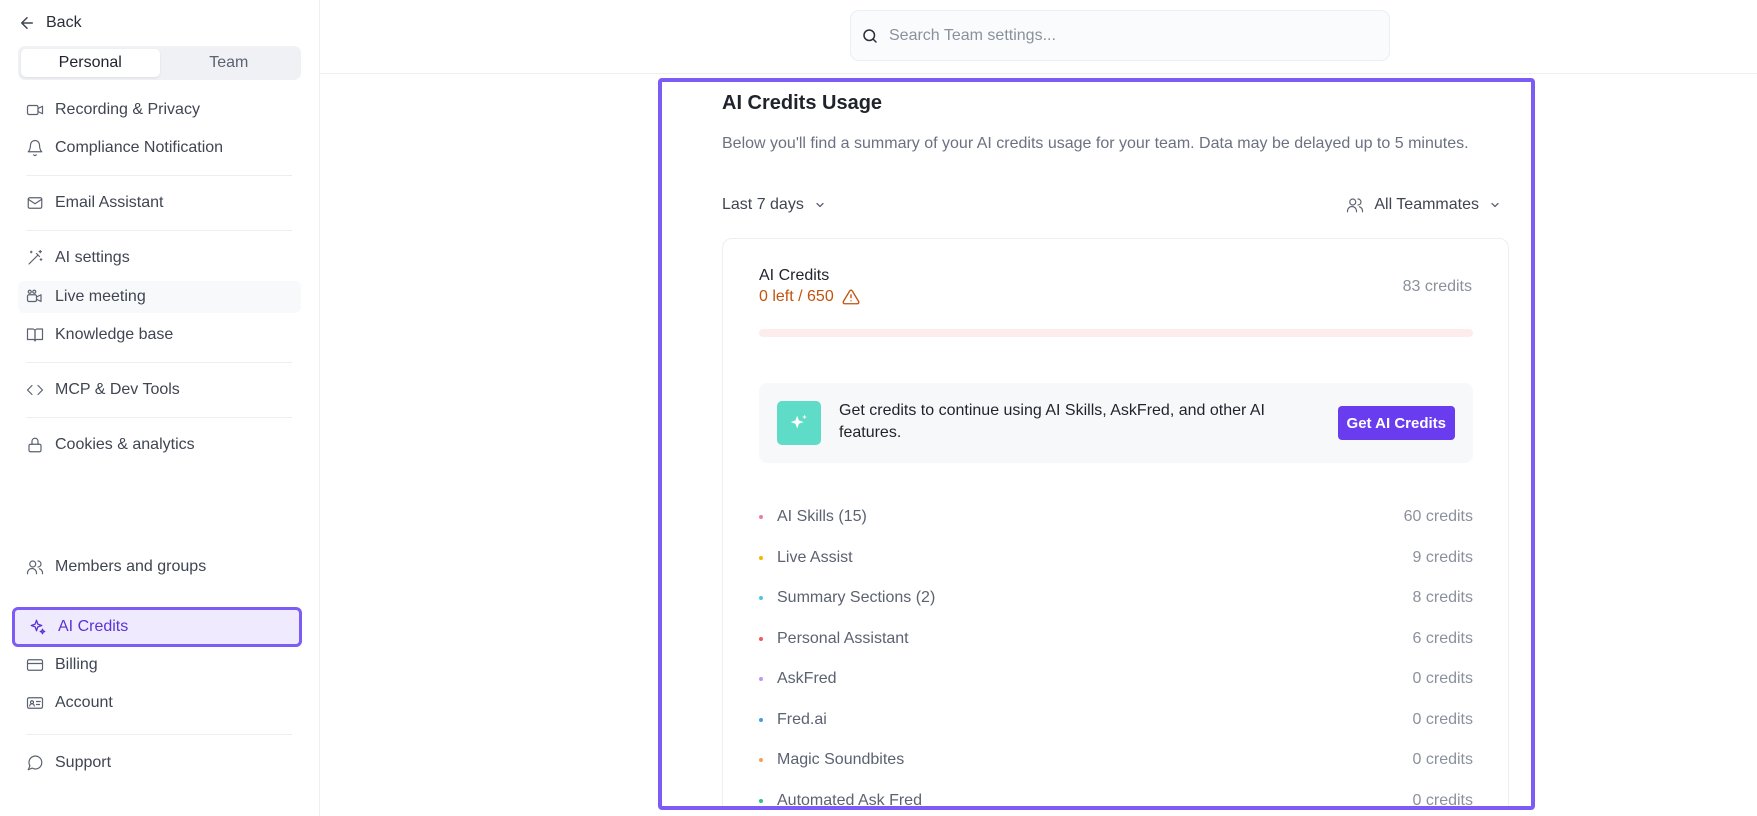 The image size is (1757, 816). I want to click on sidebar-item-compliance-notification: Compliance Notification, so click(159, 148).